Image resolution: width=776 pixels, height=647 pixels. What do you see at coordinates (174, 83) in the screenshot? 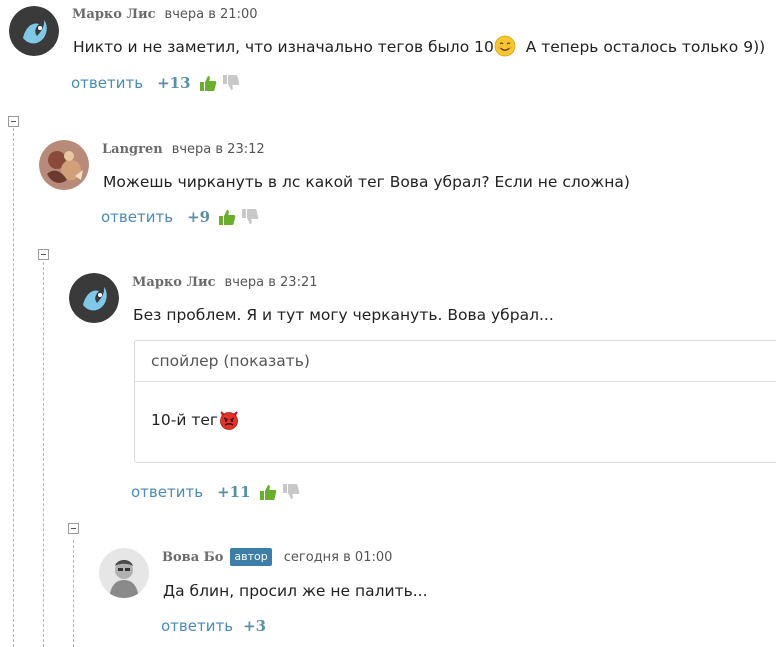
I see `rating-value: +13` at bounding box center [174, 83].